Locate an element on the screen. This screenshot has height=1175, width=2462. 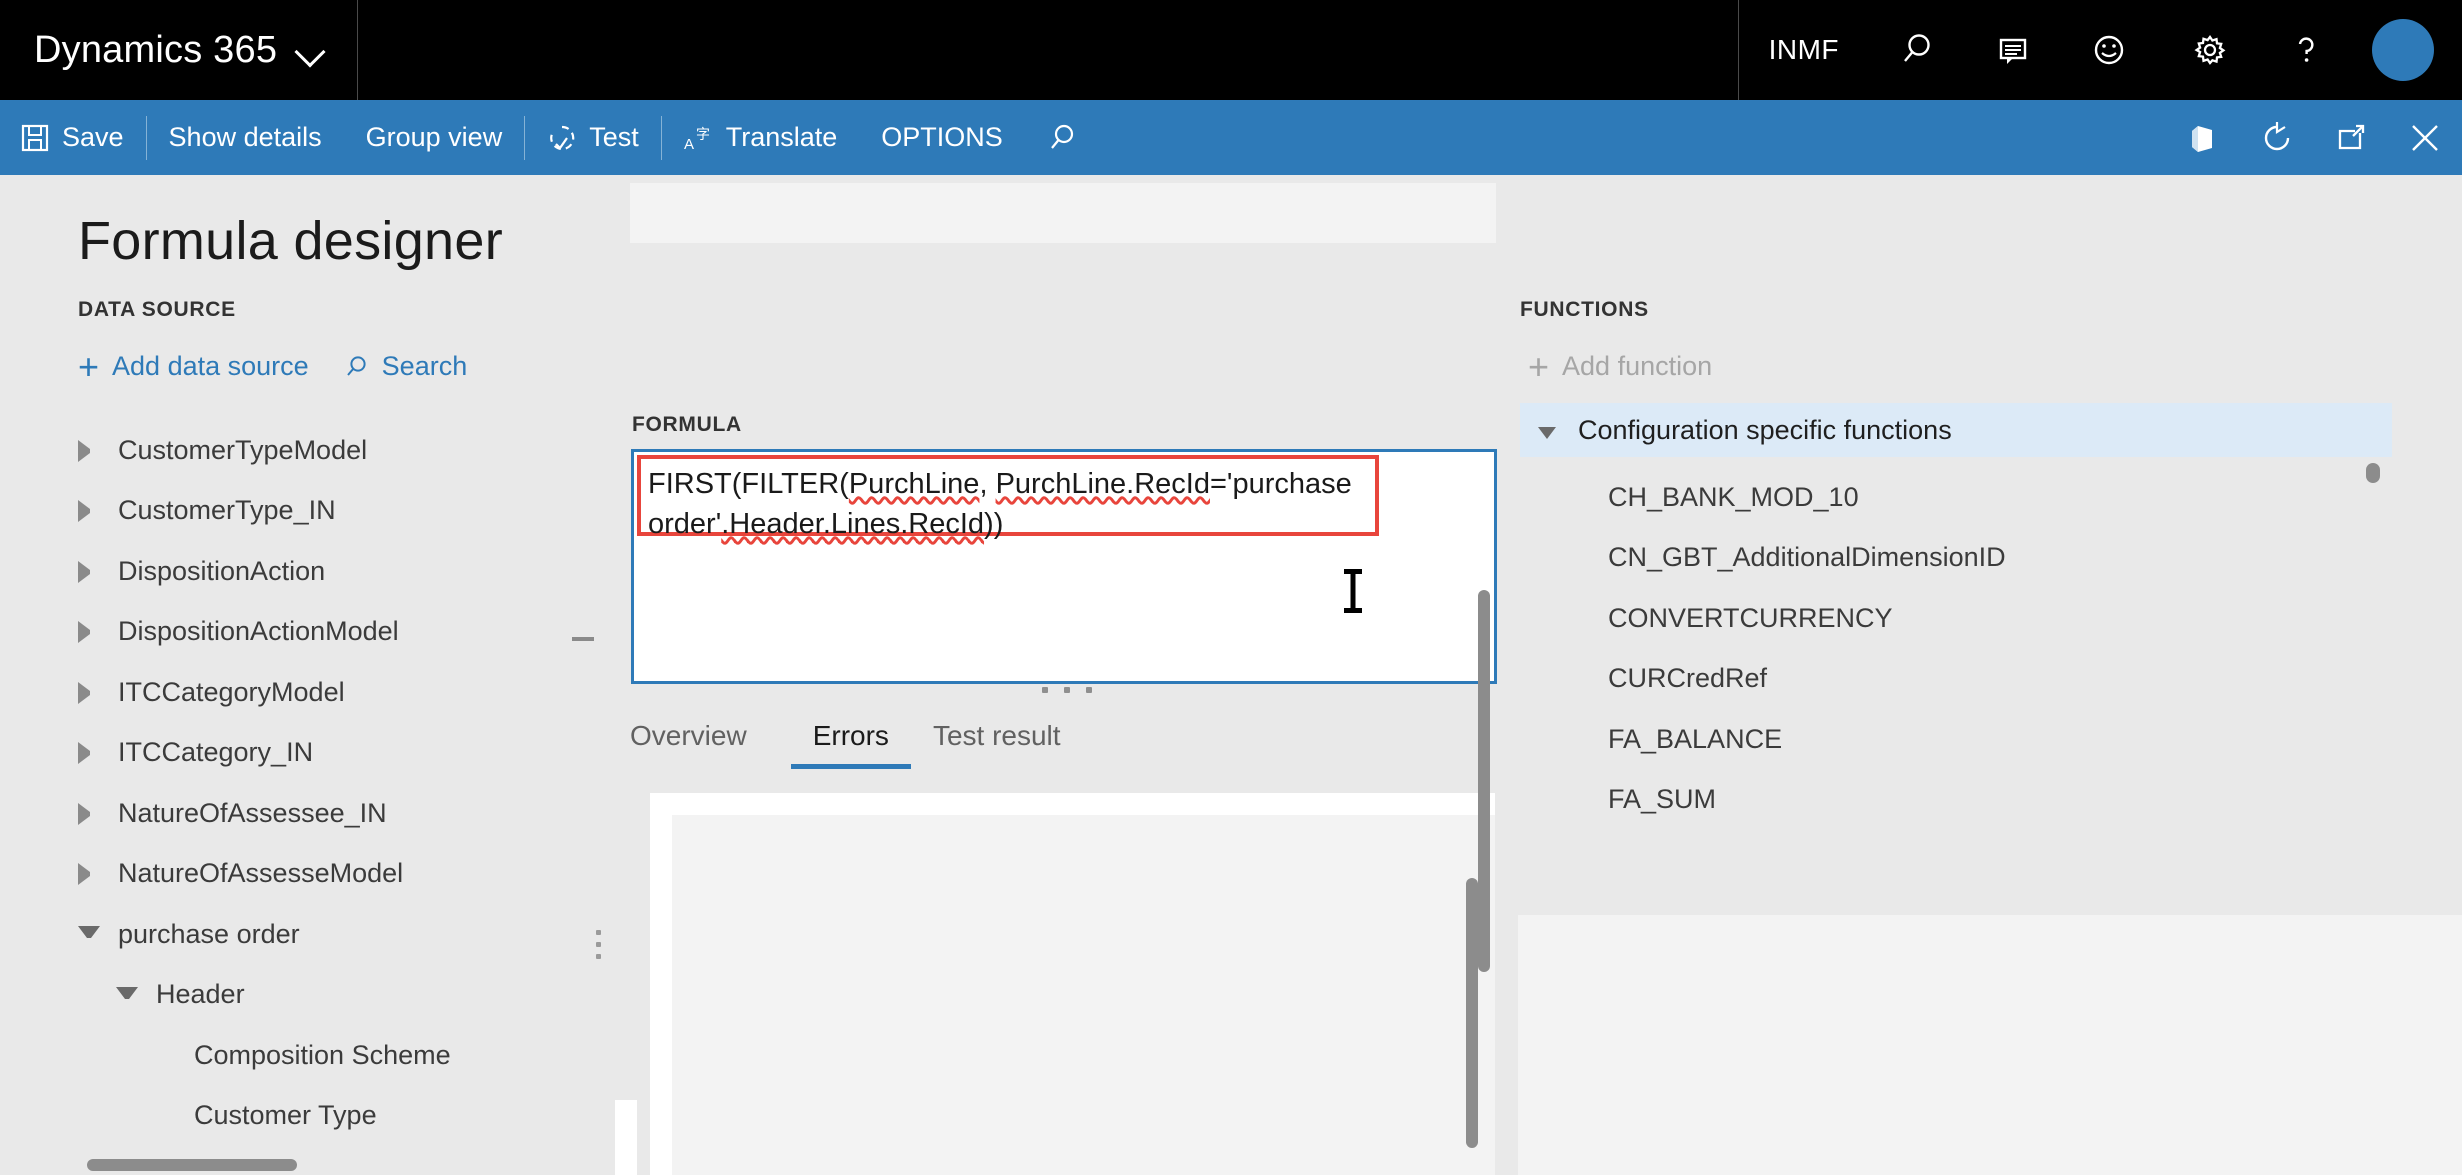
show-details-button: Show details is located at coordinates (245, 137).